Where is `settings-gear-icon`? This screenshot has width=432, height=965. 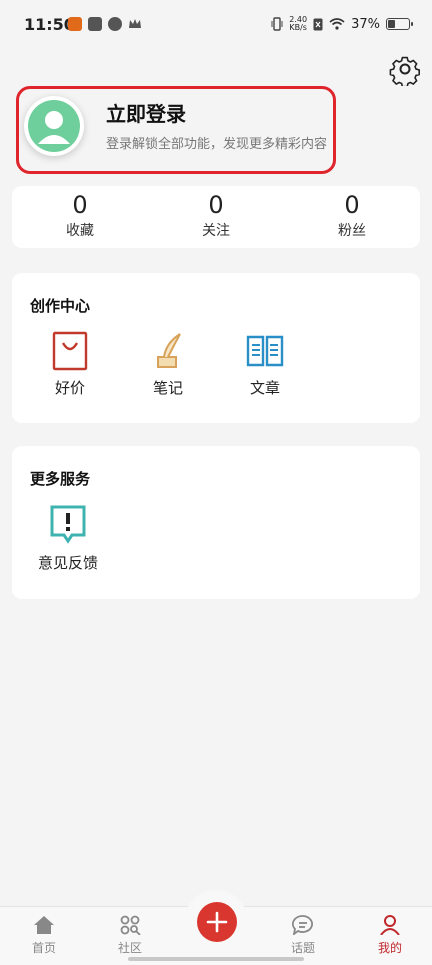 settings-gear-icon is located at coordinates (405, 69).